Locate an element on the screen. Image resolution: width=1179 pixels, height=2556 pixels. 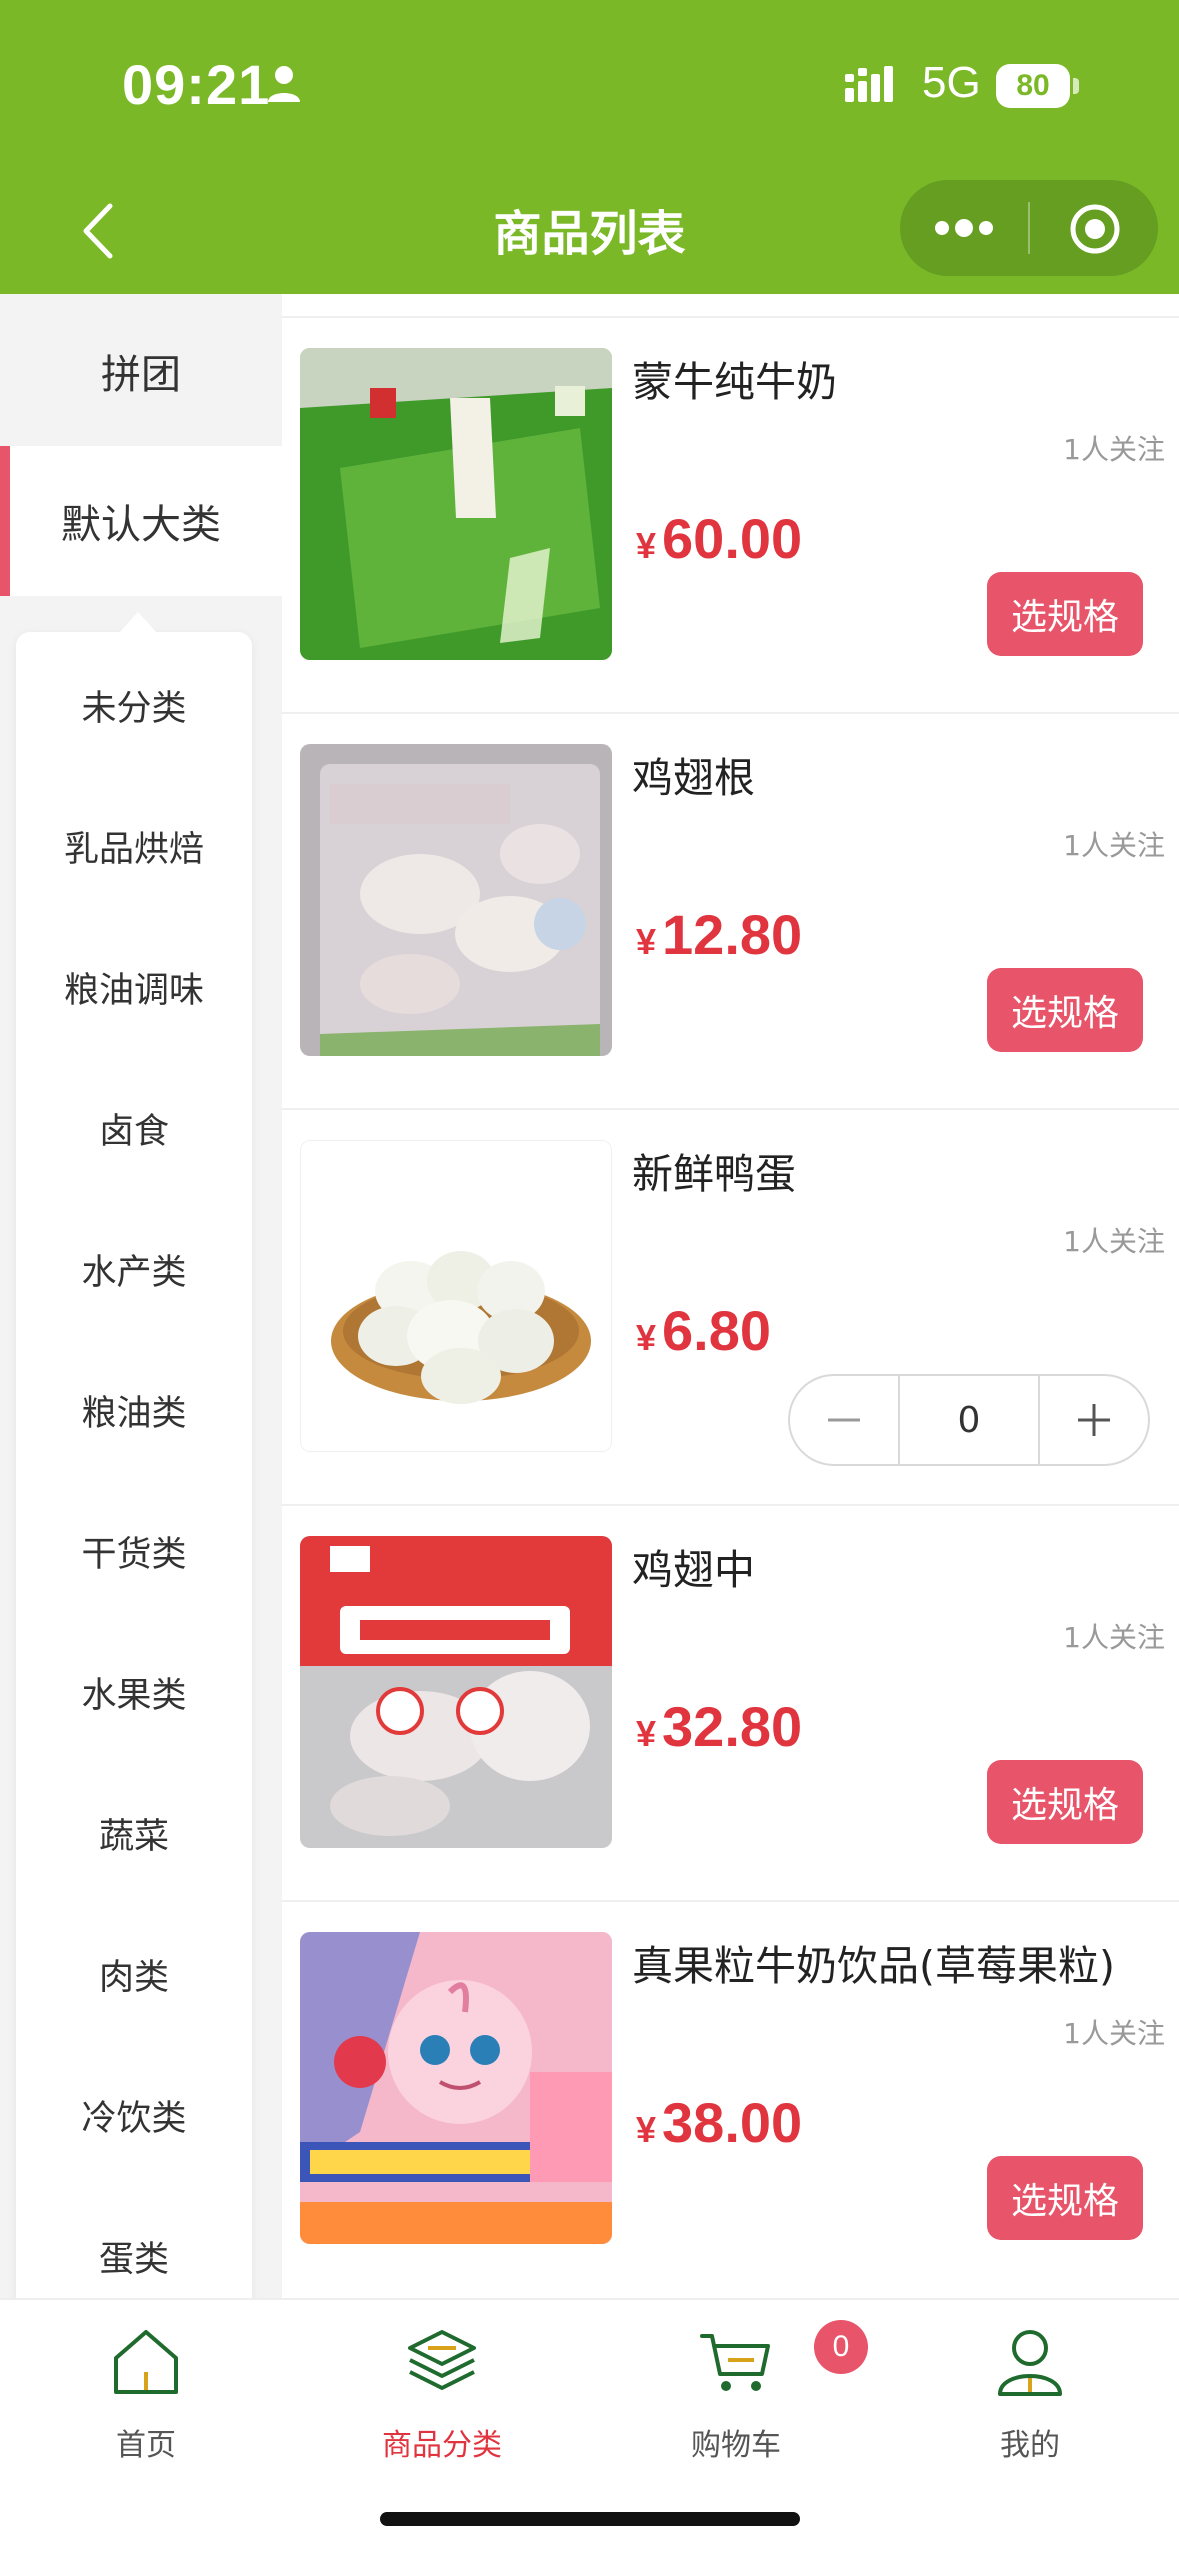
sidebar-item-label: 默认大类 is located at coordinates (141, 525).